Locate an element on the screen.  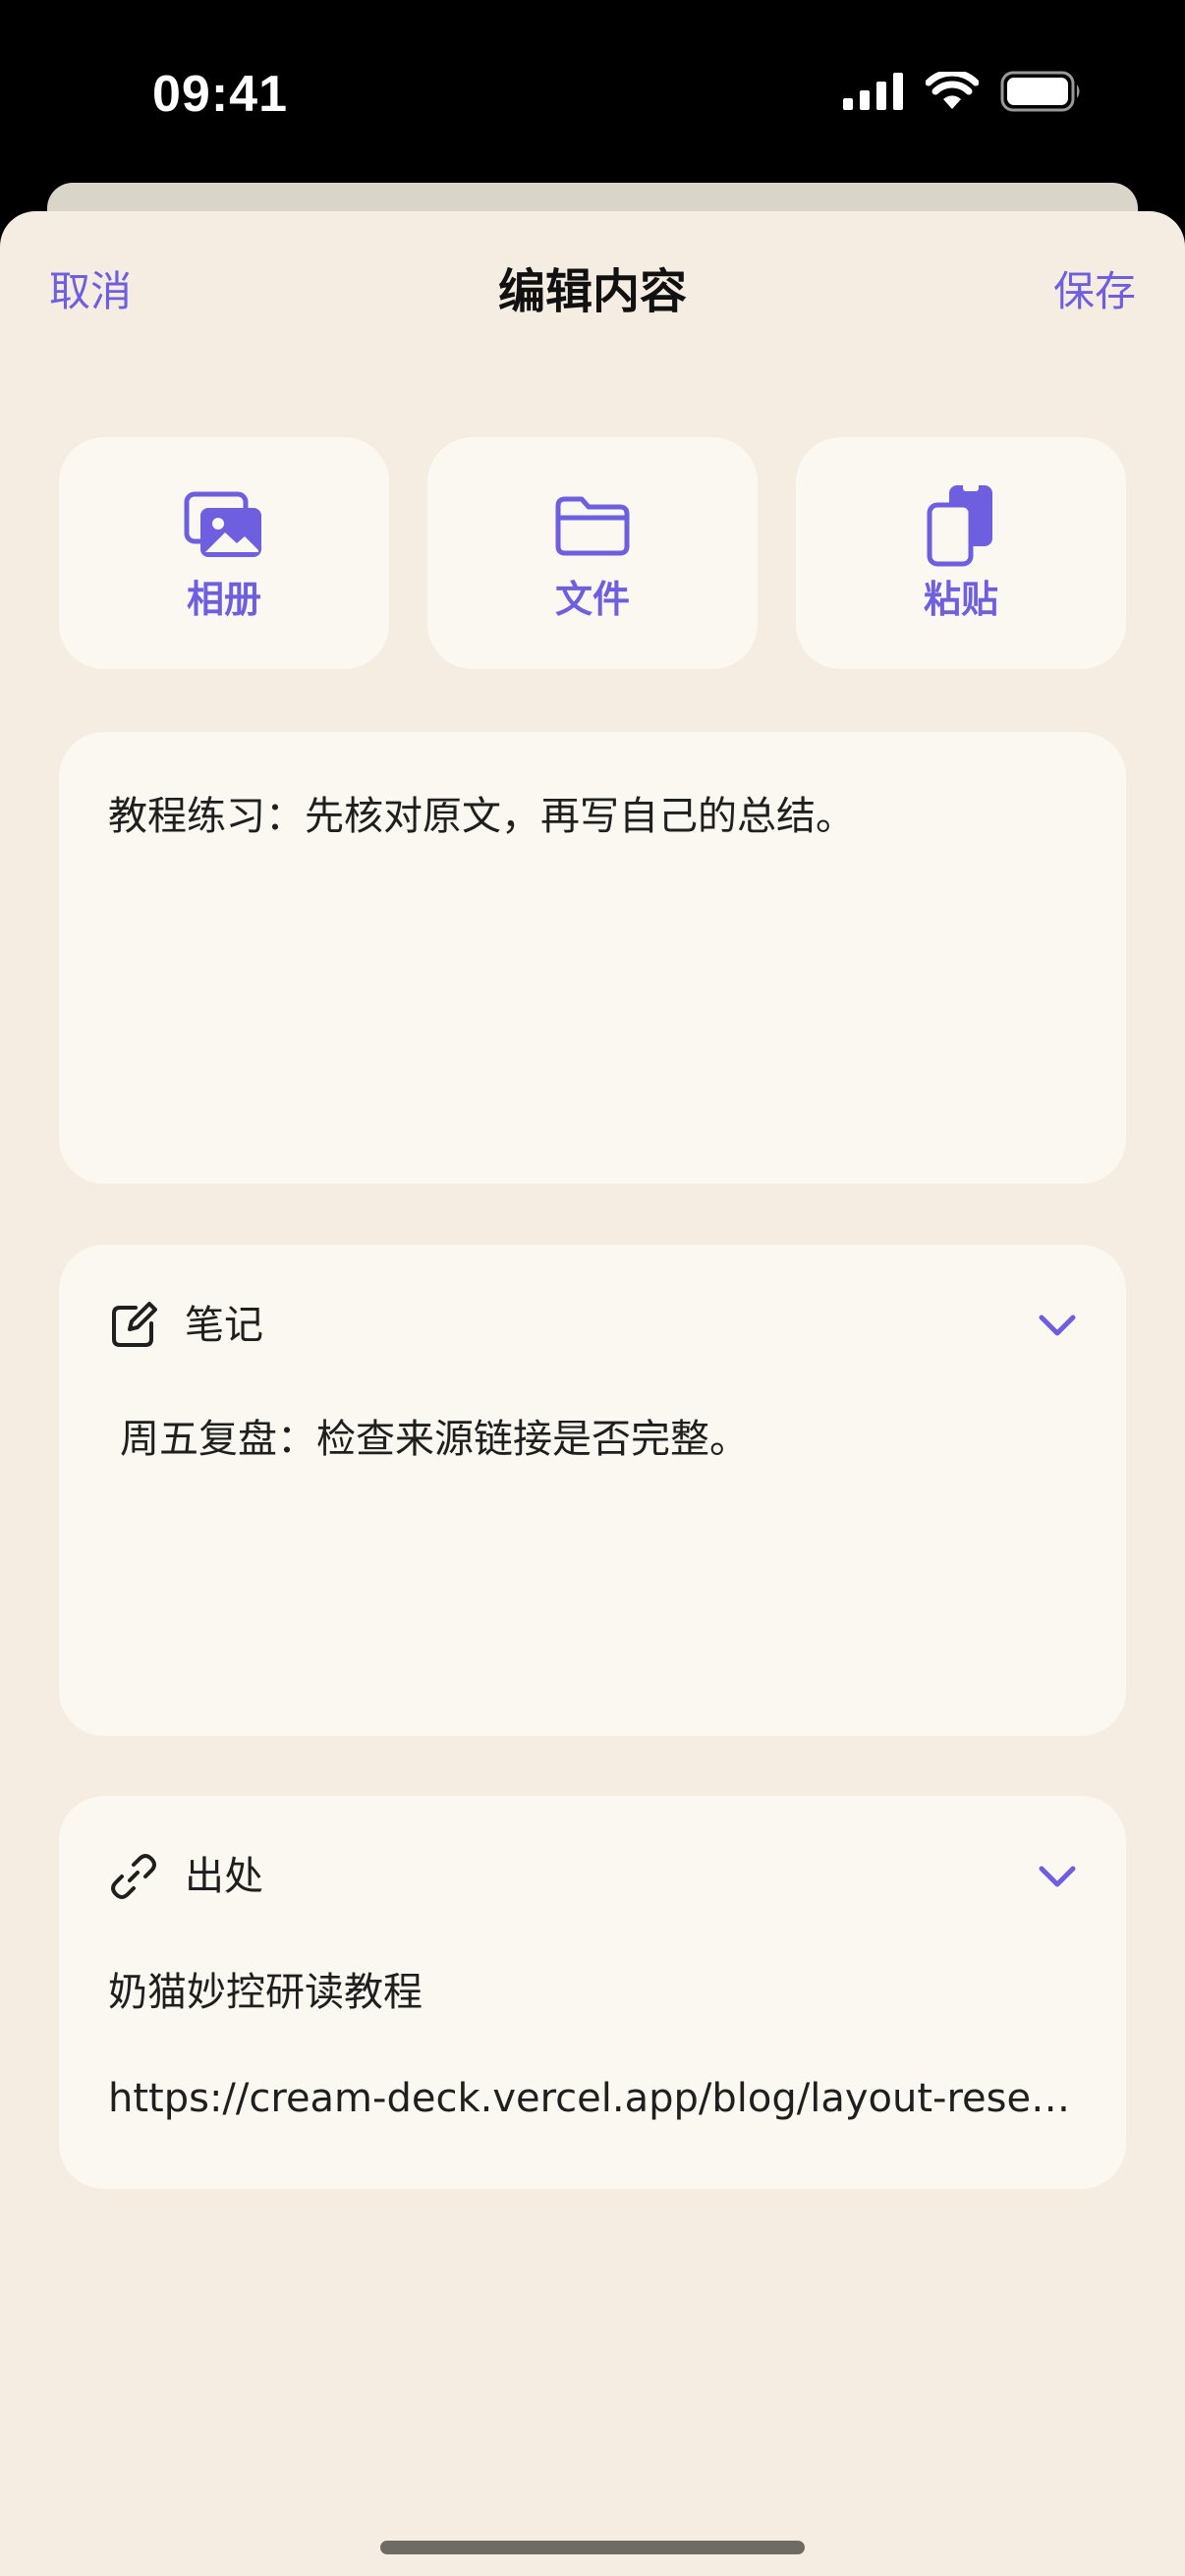
wifi-icon is located at coordinates (953, 90).